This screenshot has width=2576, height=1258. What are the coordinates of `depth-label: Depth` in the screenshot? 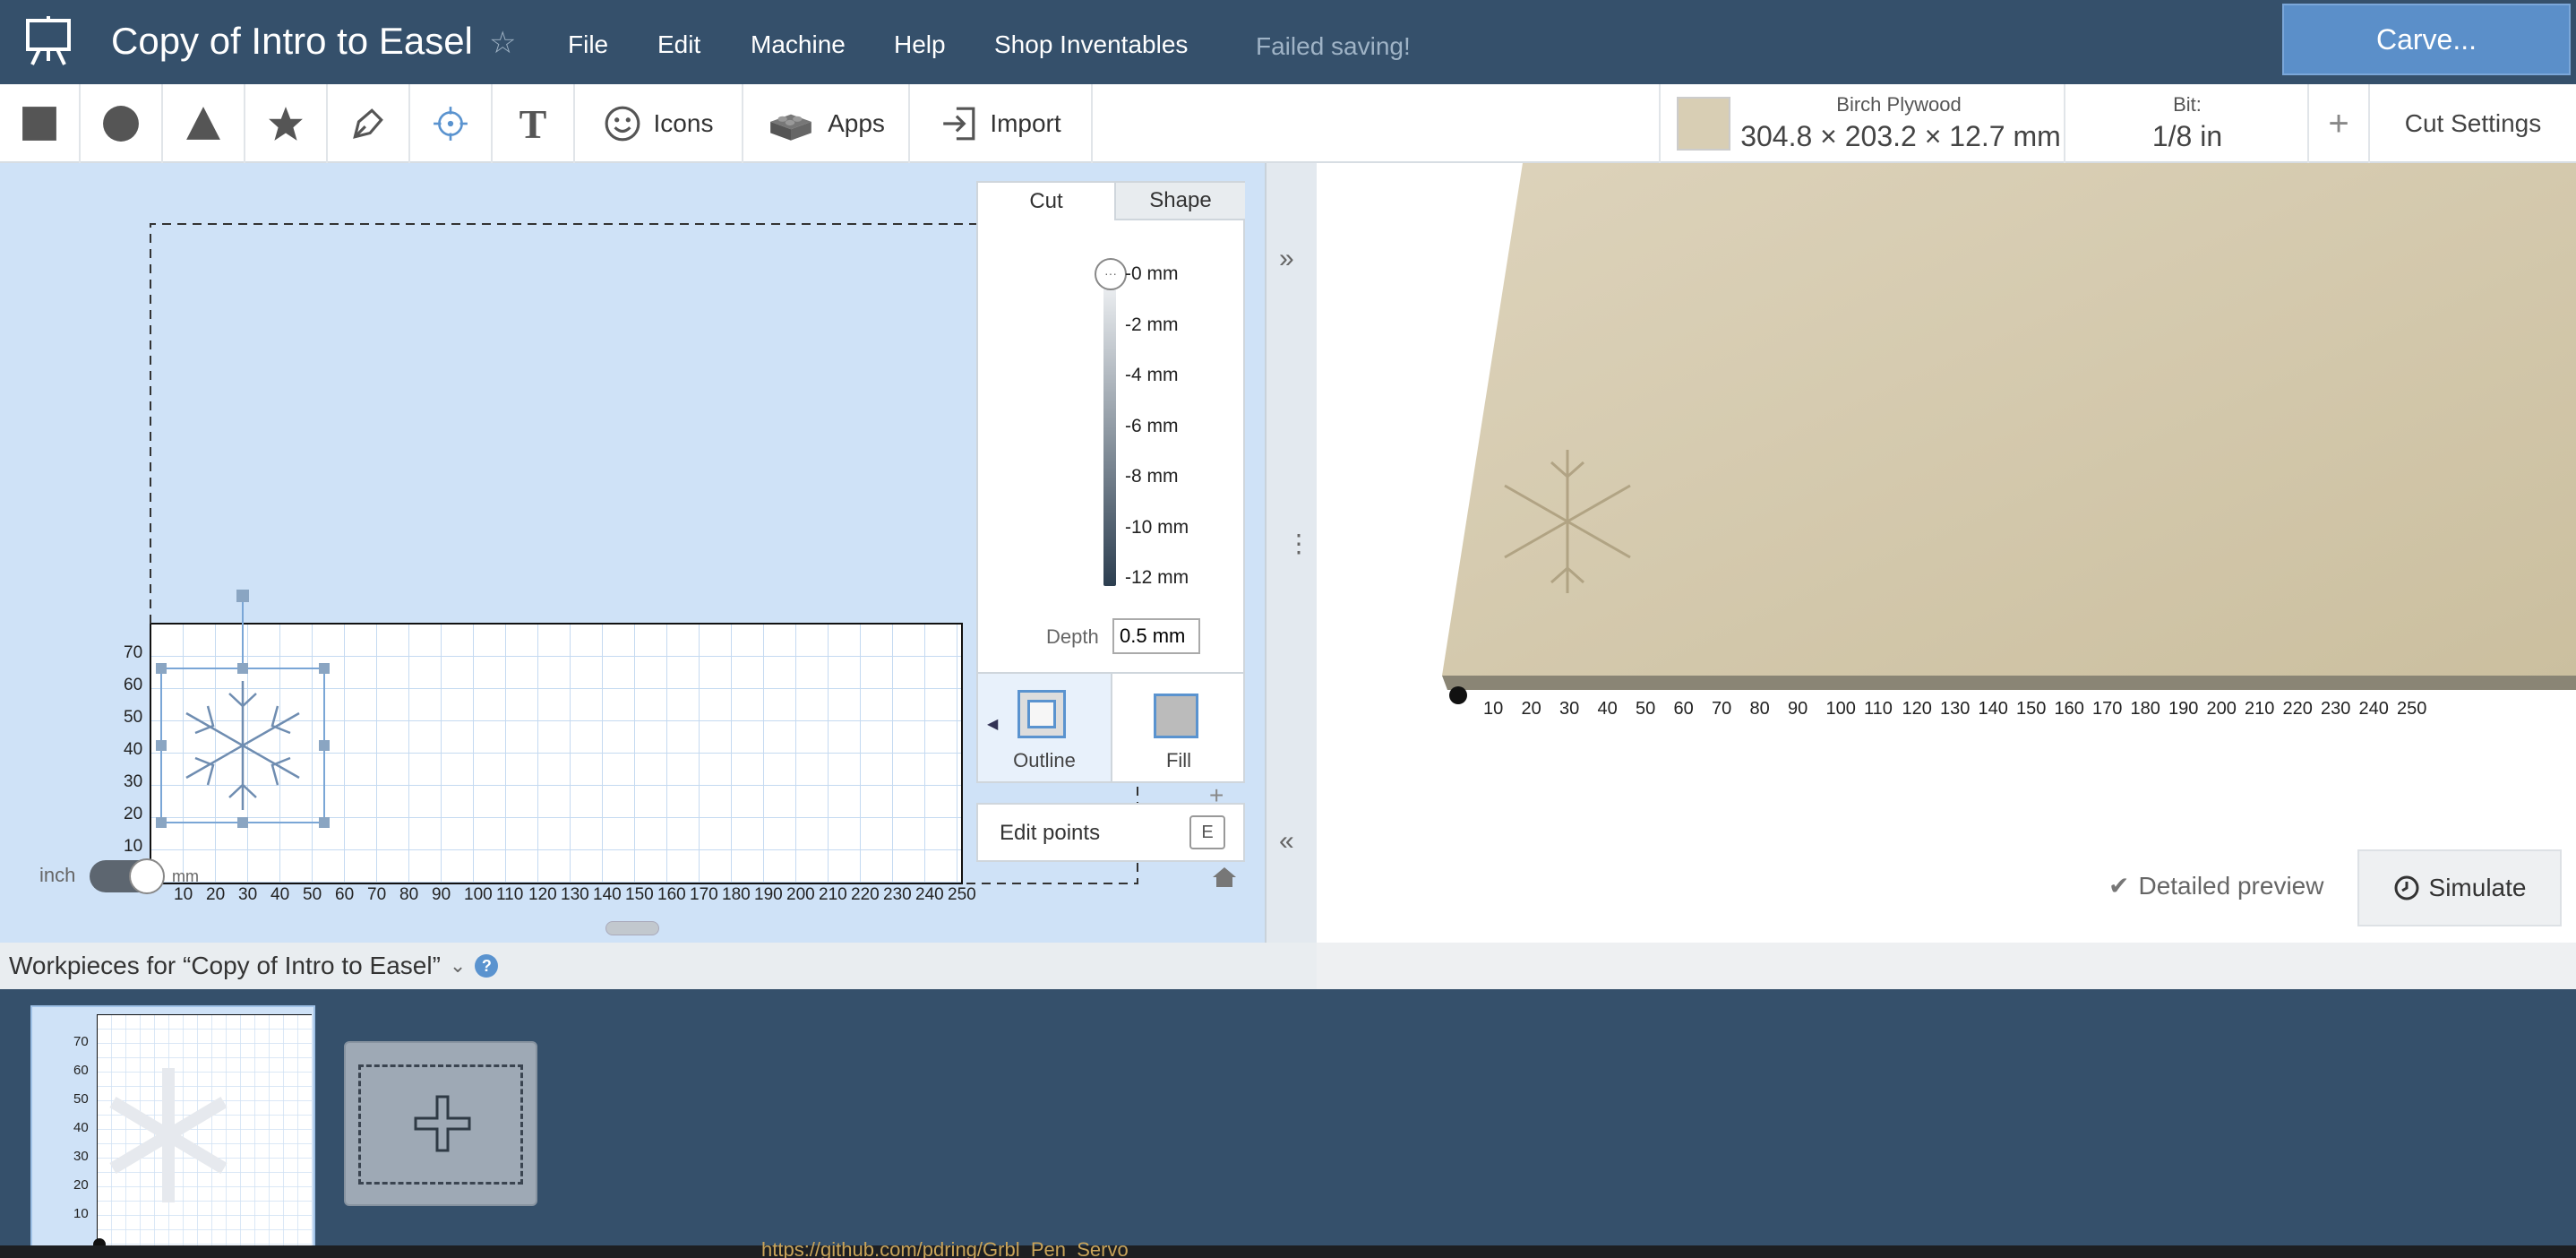 It's located at (1072, 636).